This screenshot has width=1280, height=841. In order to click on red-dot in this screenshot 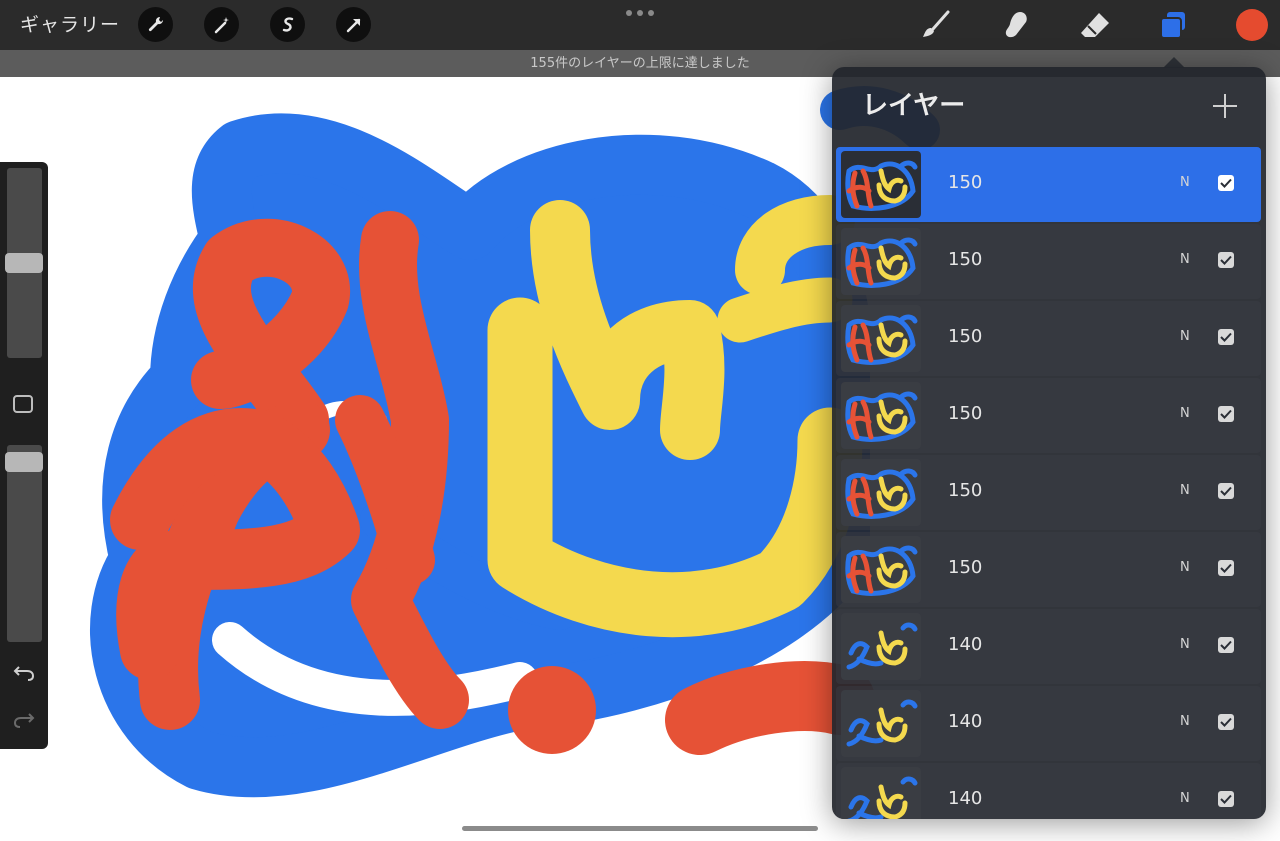, I will do `click(552, 710)`.